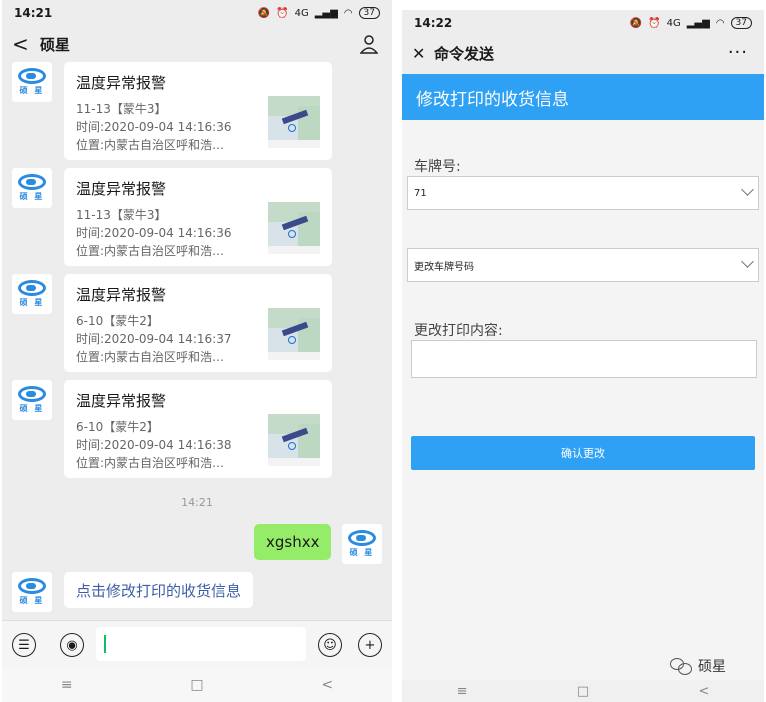 This screenshot has height=702, width=766. I want to click on content-input, so click(584, 359).